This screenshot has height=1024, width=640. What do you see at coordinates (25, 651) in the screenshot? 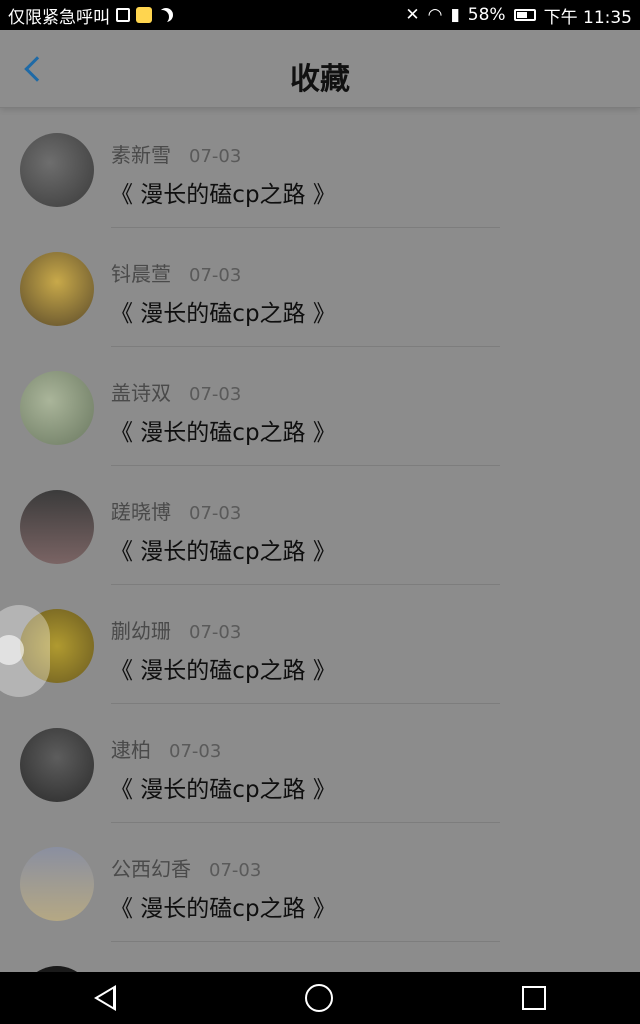
I see `floating-assist-button` at bounding box center [25, 651].